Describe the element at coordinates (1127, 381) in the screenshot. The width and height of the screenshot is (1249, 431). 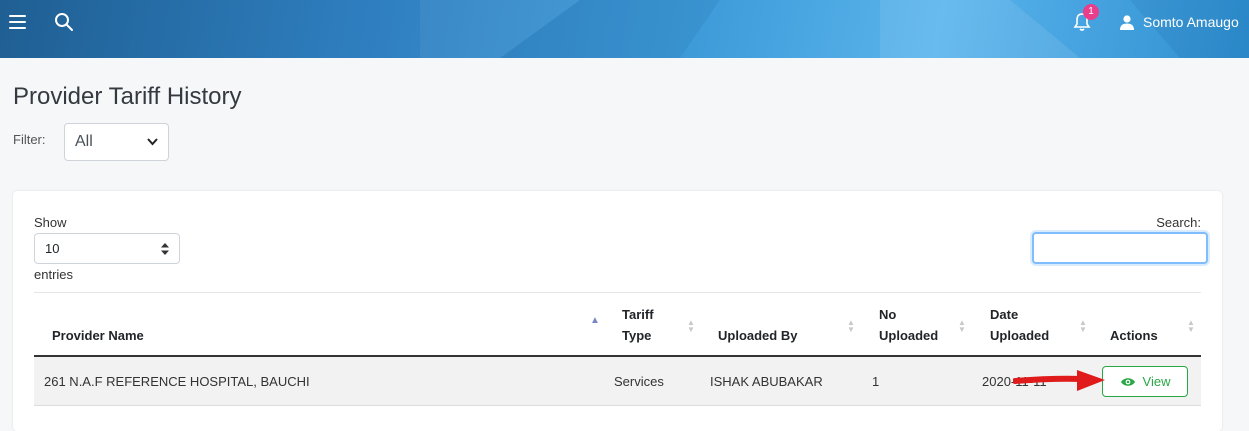
I see `eye-icon` at that location.